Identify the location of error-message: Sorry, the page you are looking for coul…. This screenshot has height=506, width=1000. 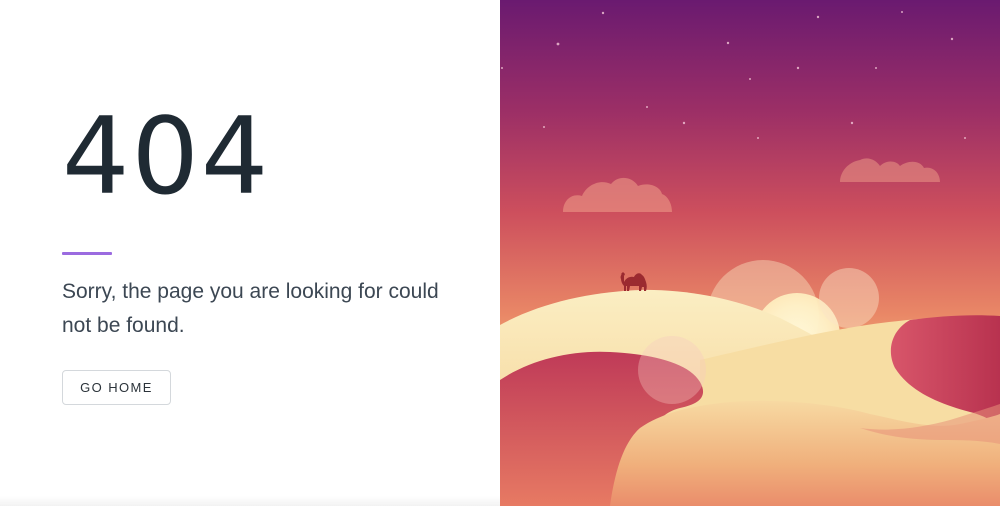
(250, 308).